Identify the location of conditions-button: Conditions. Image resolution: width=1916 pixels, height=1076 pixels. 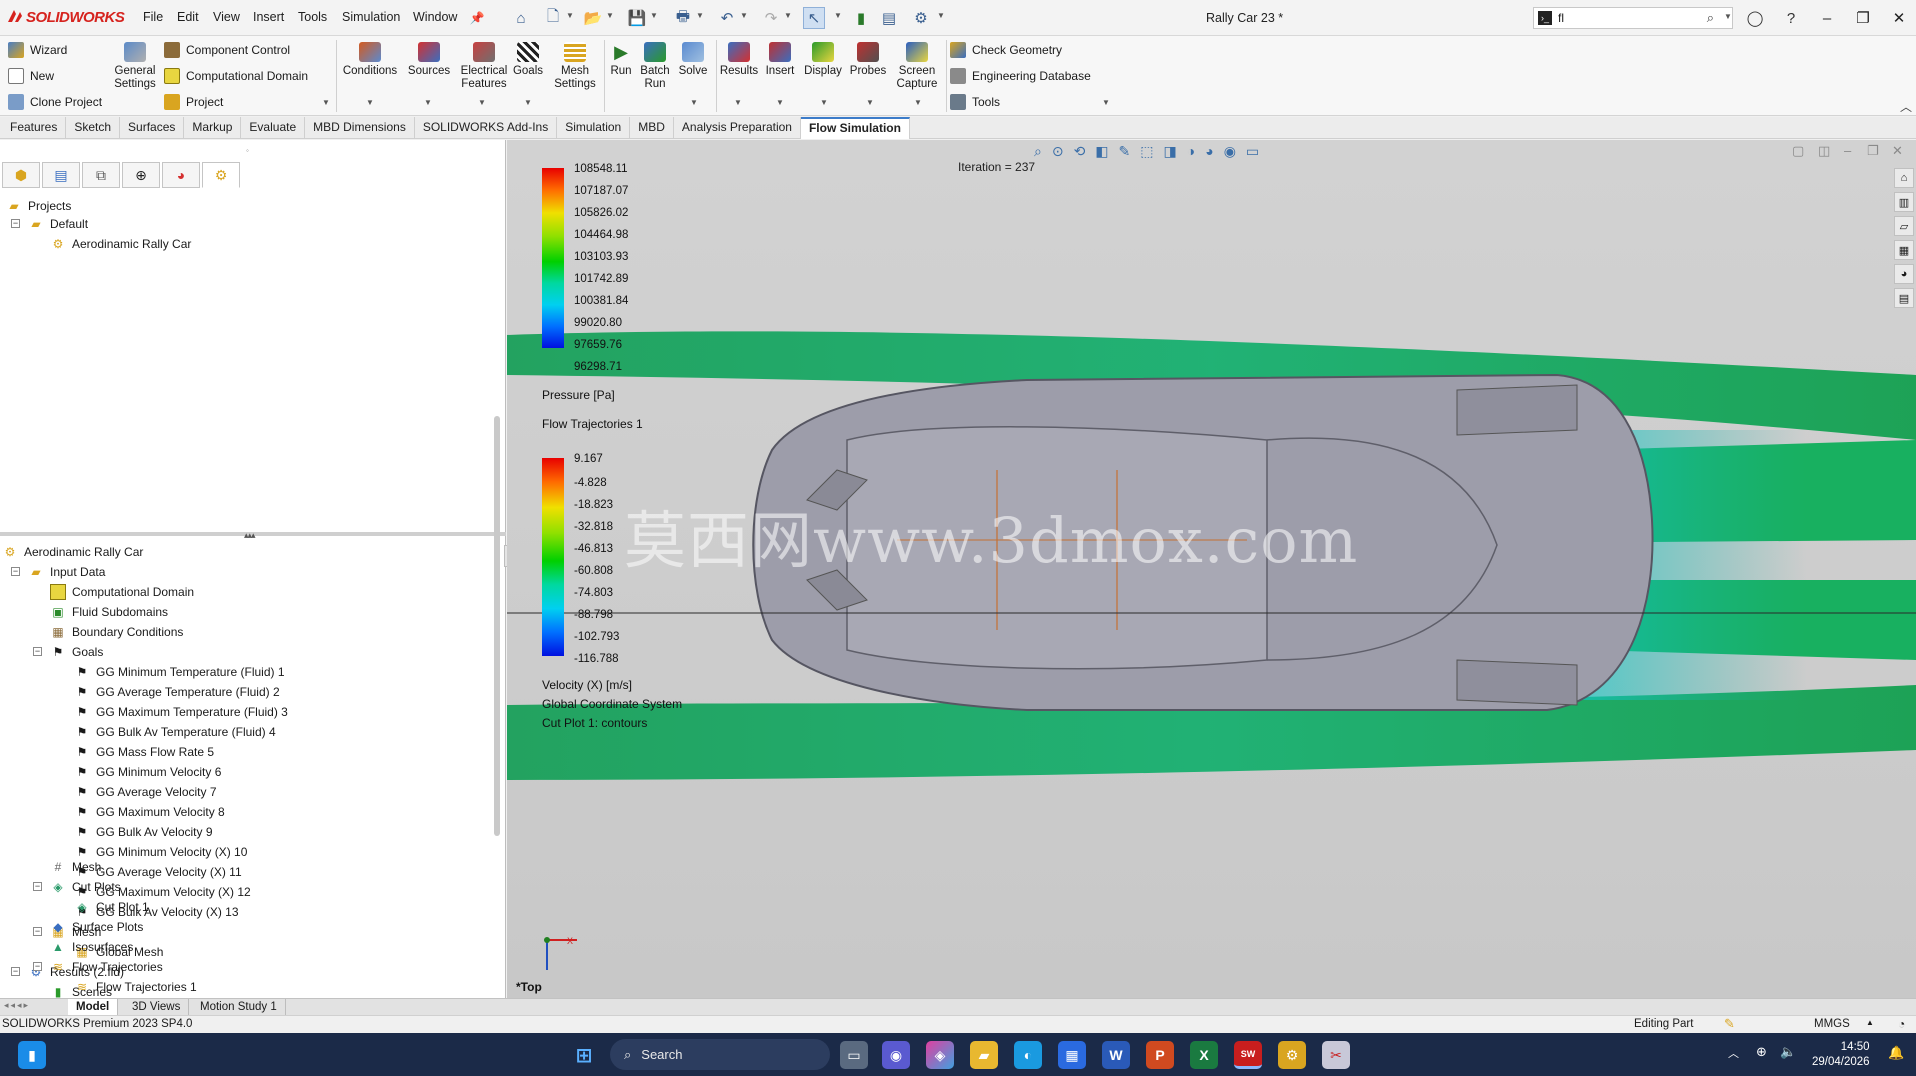
(370, 60).